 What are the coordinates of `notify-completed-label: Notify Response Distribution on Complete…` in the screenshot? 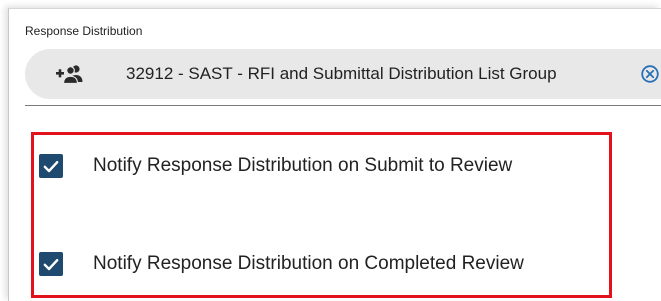 It's located at (308, 264).